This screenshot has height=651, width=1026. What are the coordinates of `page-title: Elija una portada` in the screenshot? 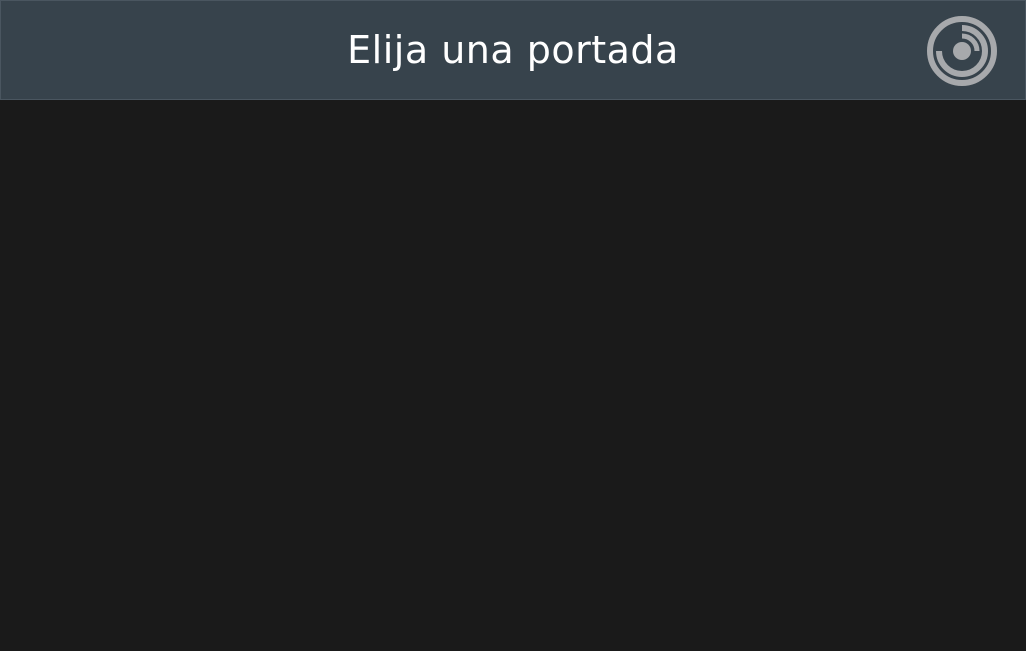 It's located at (513, 50).